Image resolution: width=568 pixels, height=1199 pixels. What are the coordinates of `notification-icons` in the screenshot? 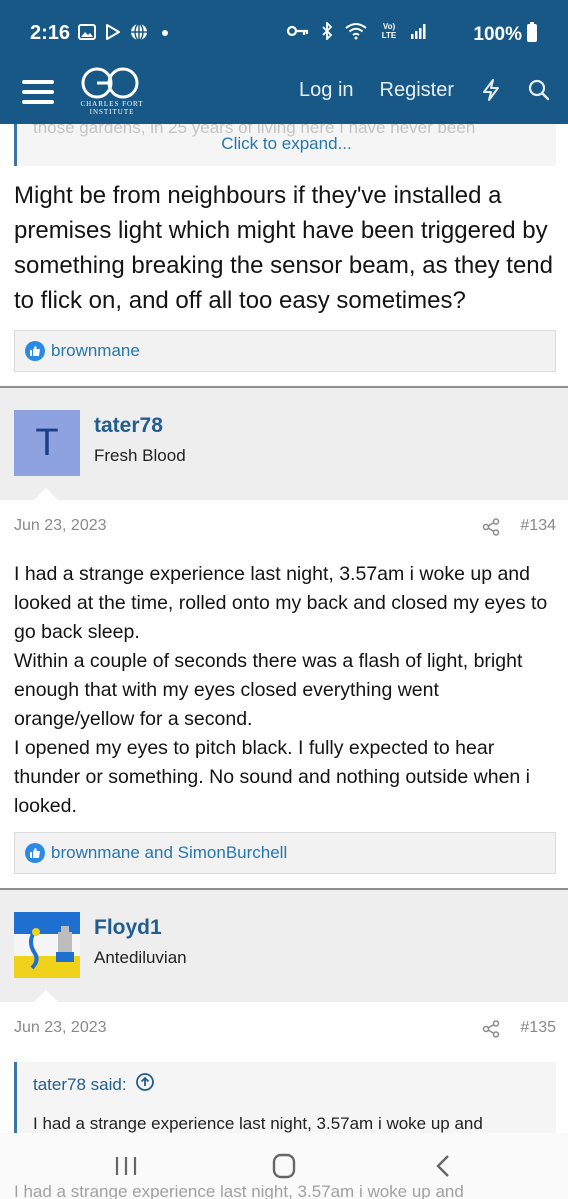 It's located at (126, 32).